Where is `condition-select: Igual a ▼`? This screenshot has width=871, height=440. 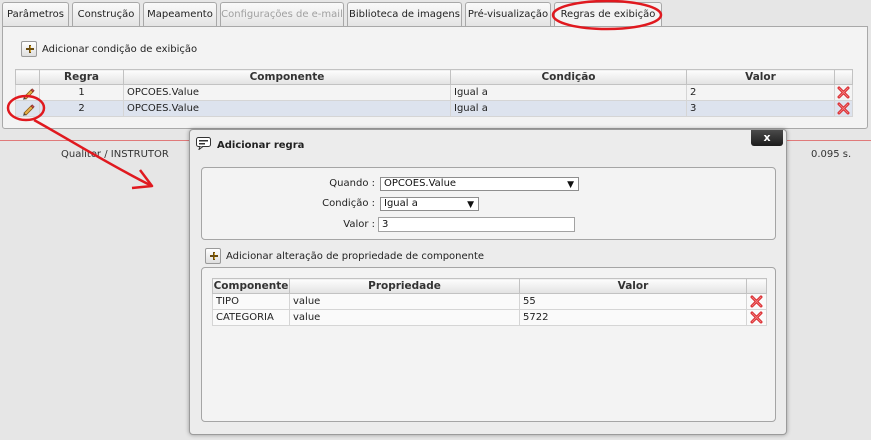 condition-select: Igual a ▼ is located at coordinates (429, 204).